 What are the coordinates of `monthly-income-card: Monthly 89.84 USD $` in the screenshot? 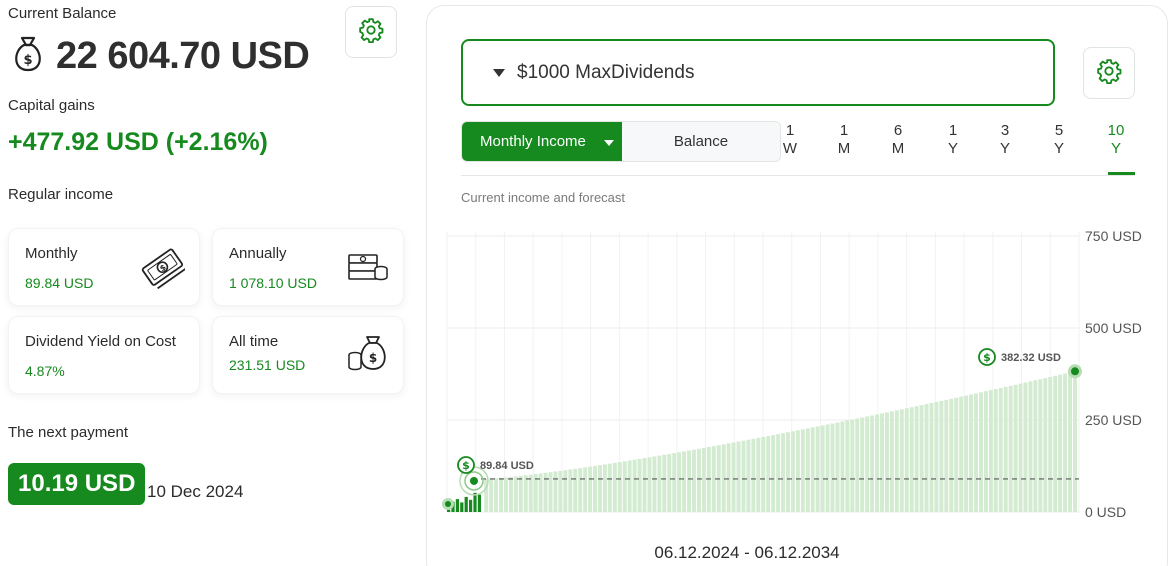 It's located at (104, 267).